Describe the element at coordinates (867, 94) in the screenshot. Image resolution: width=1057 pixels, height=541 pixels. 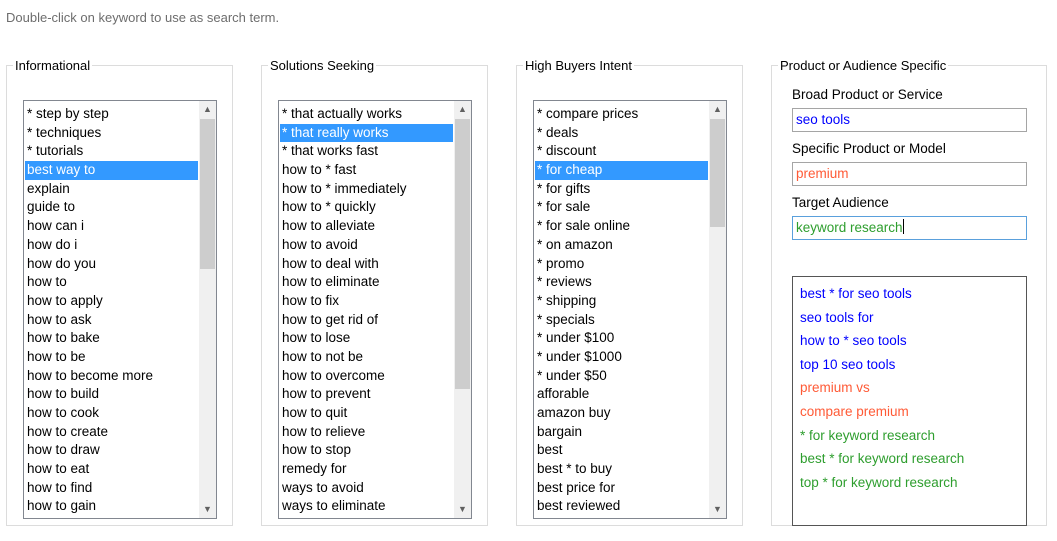
I see `broad-product-label: Broad Product or Service` at that location.